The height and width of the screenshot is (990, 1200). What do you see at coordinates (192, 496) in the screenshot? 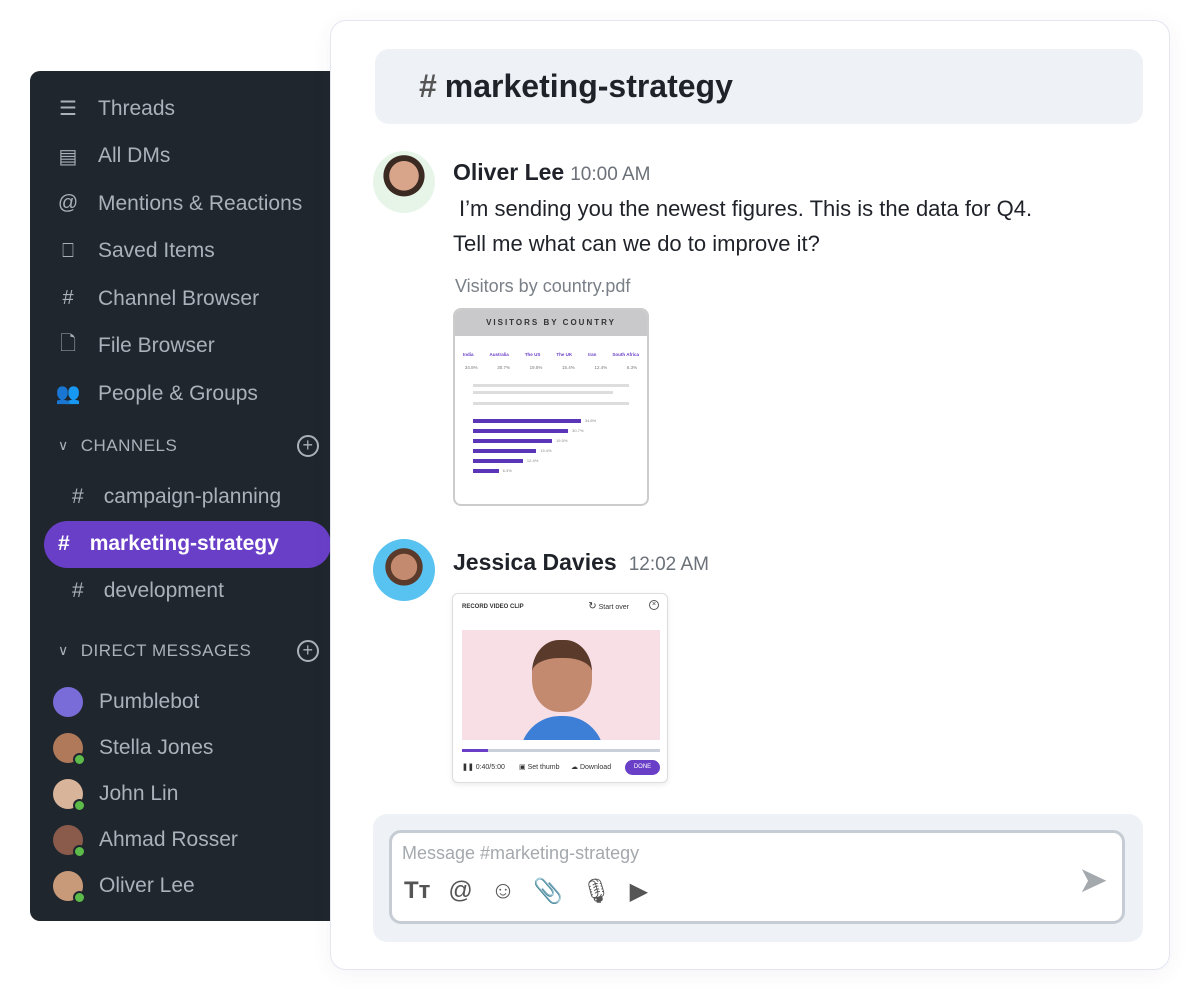
I see `channel-label: campaign-planning` at bounding box center [192, 496].